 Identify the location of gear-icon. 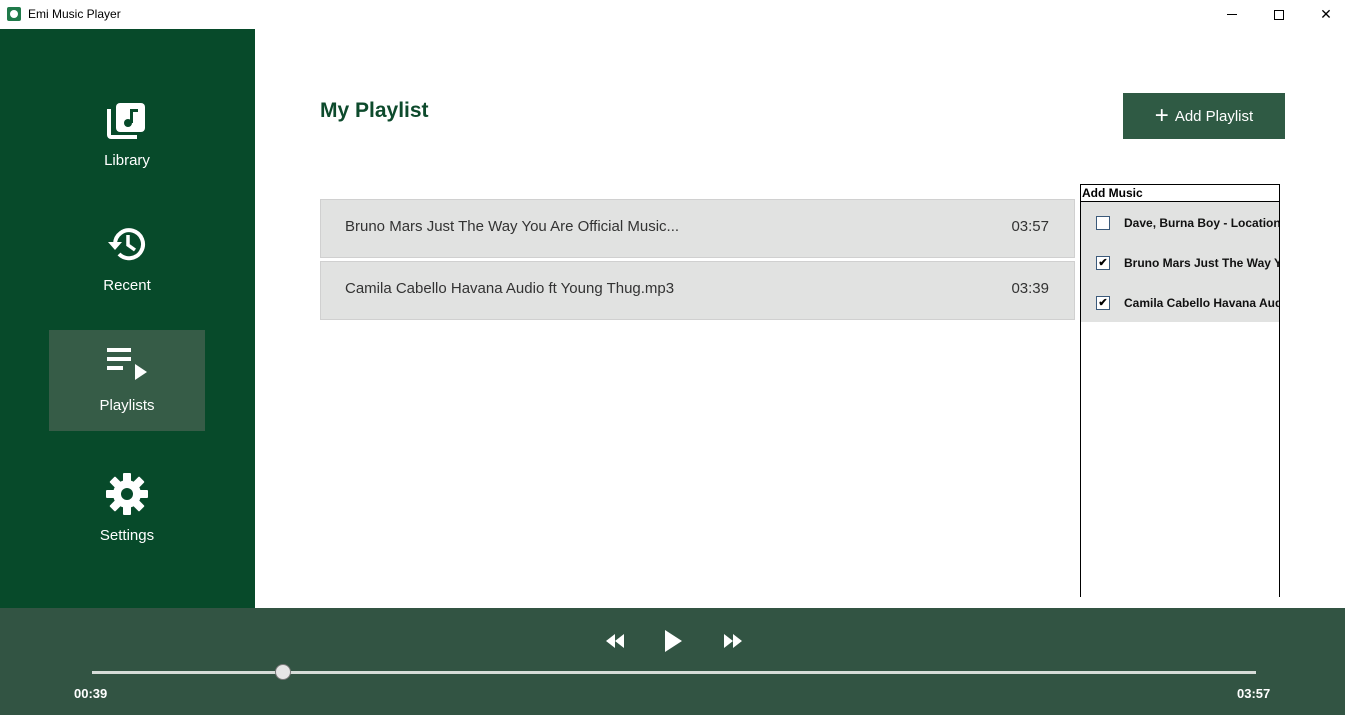
(127, 494).